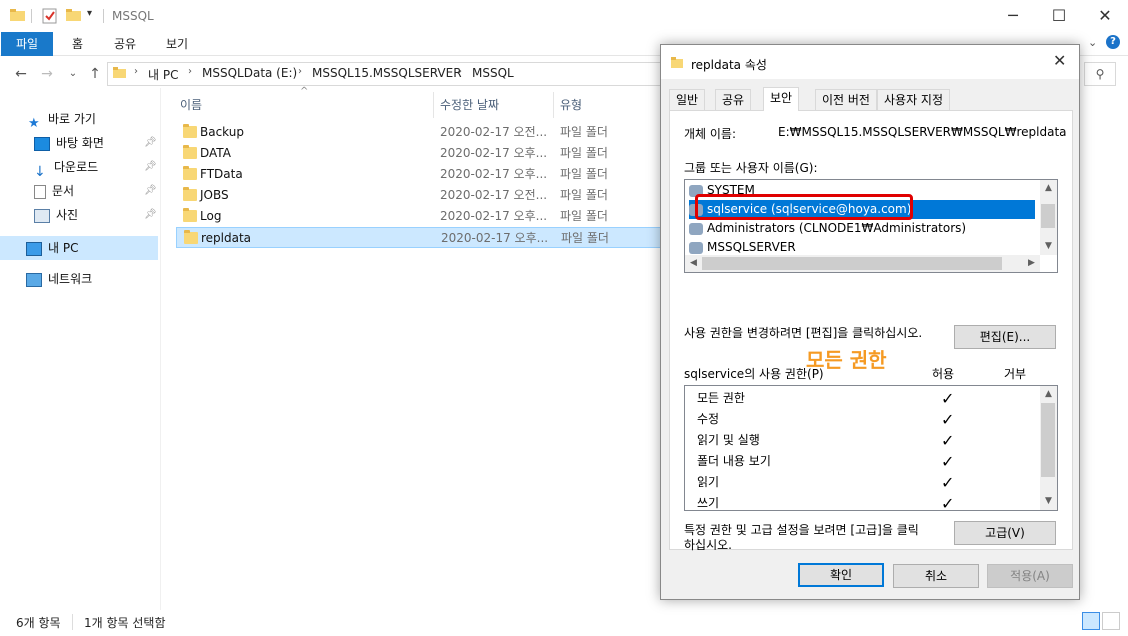  Describe the element at coordinates (1013, 16) in the screenshot. I see `minimize-button: ─` at that location.